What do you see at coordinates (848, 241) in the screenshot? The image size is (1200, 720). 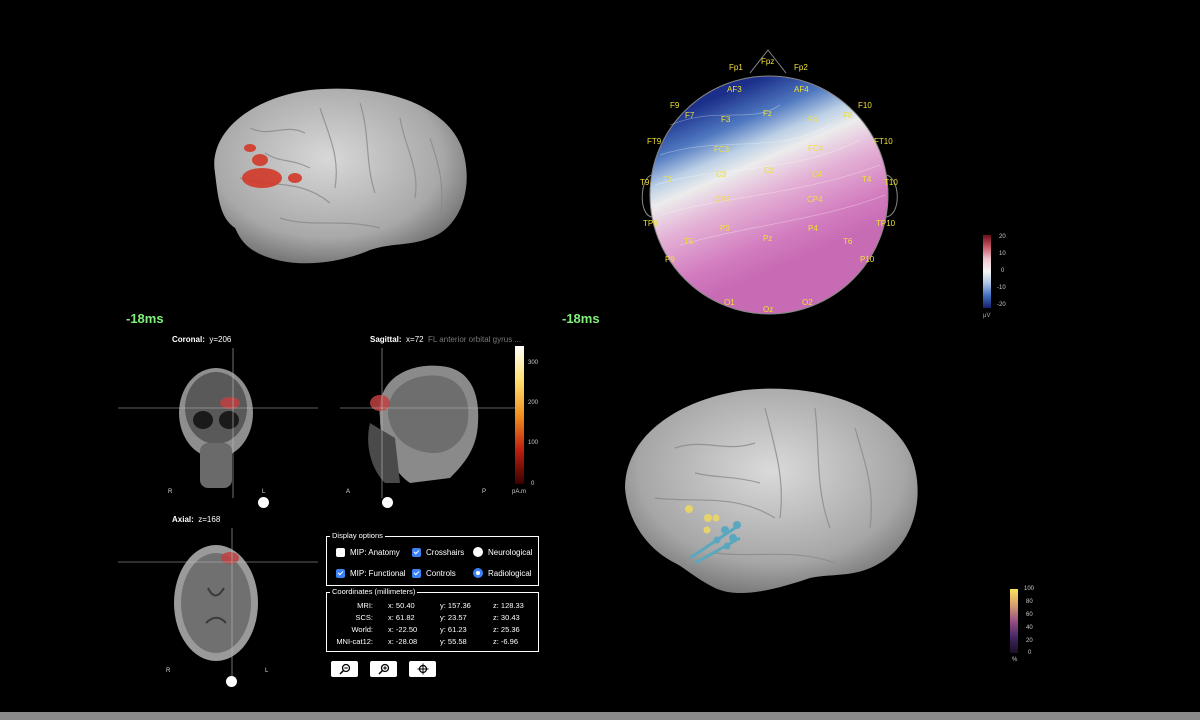 I see `electrode-t6: T6` at bounding box center [848, 241].